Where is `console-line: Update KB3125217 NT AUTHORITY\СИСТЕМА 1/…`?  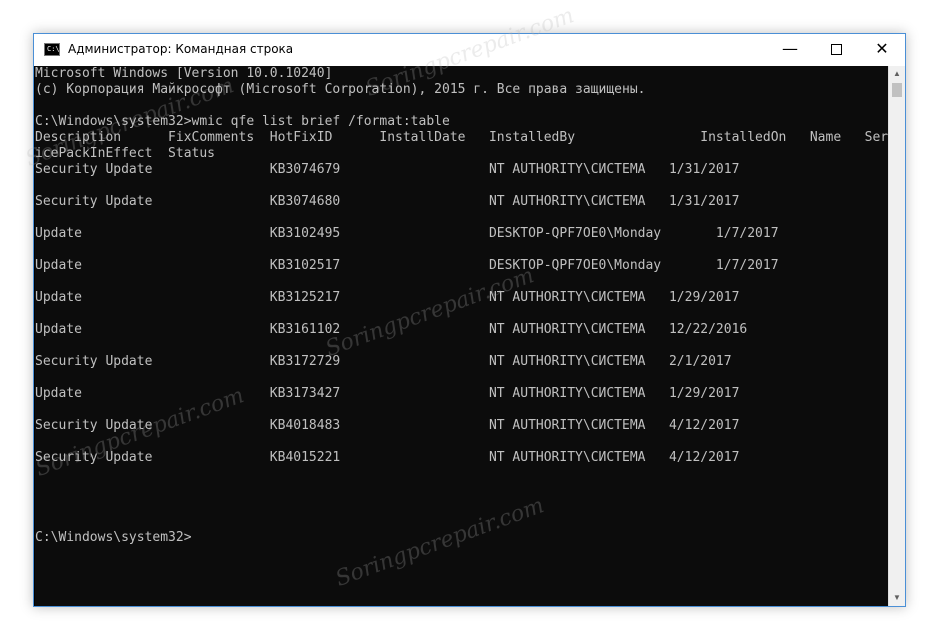
console-line: Update KB3125217 NT AUTHORITY\СИСТЕМА 1/… is located at coordinates (387, 297).